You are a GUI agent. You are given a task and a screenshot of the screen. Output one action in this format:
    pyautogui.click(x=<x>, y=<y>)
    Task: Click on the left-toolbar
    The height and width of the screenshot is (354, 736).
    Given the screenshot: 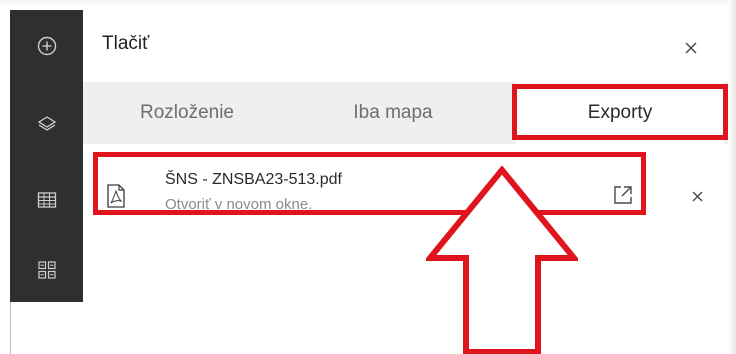 What is the action you would take?
    pyautogui.click(x=46, y=156)
    